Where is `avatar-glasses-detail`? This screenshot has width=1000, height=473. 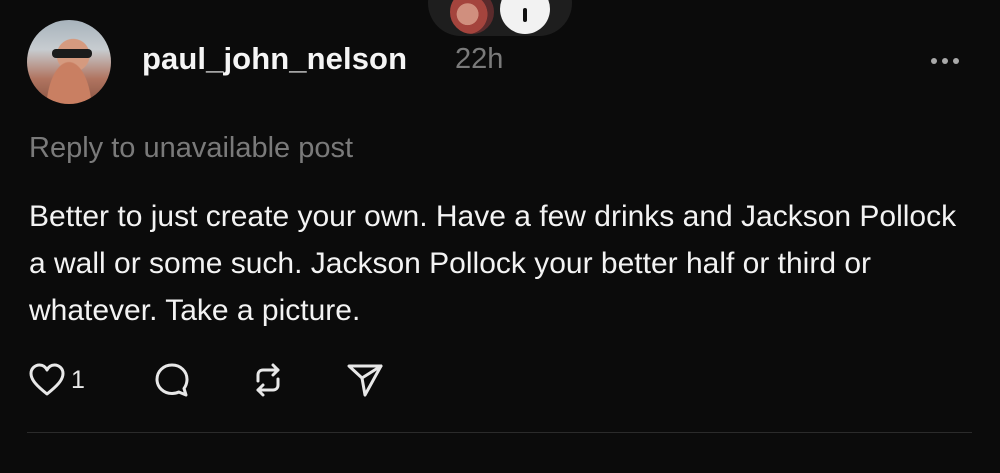 avatar-glasses-detail is located at coordinates (72, 53).